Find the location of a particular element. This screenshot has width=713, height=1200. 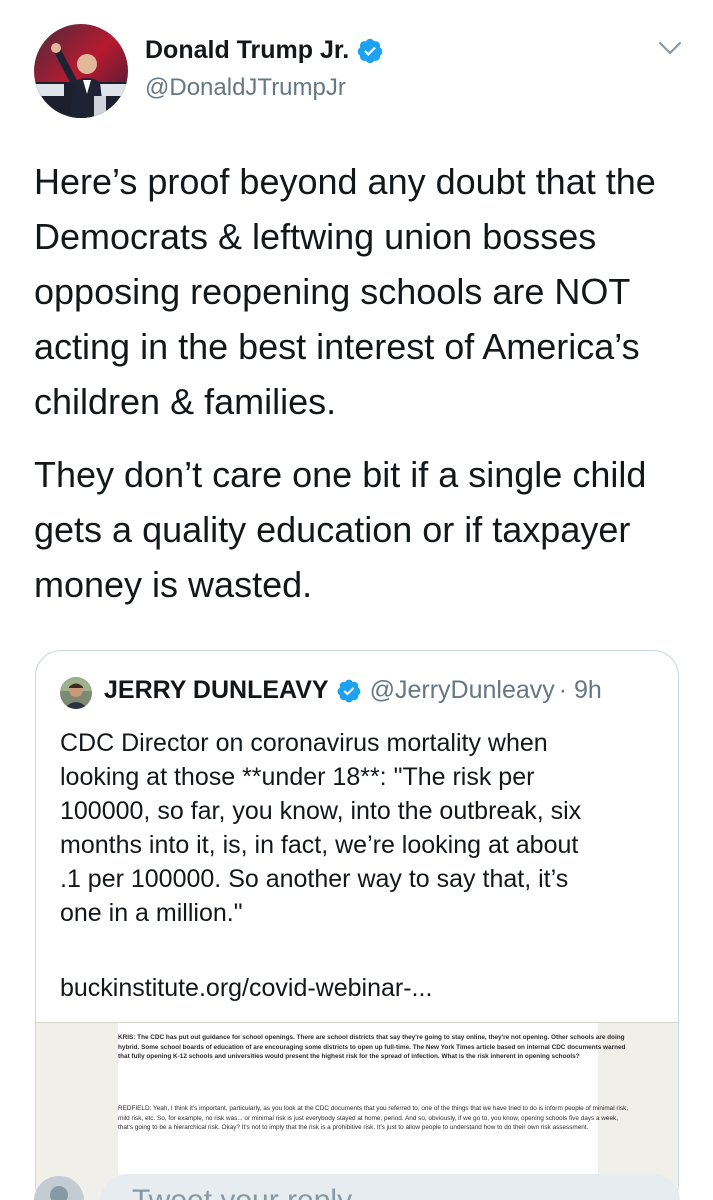

author-name: Donald Trump Jr. is located at coordinates (247, 50).